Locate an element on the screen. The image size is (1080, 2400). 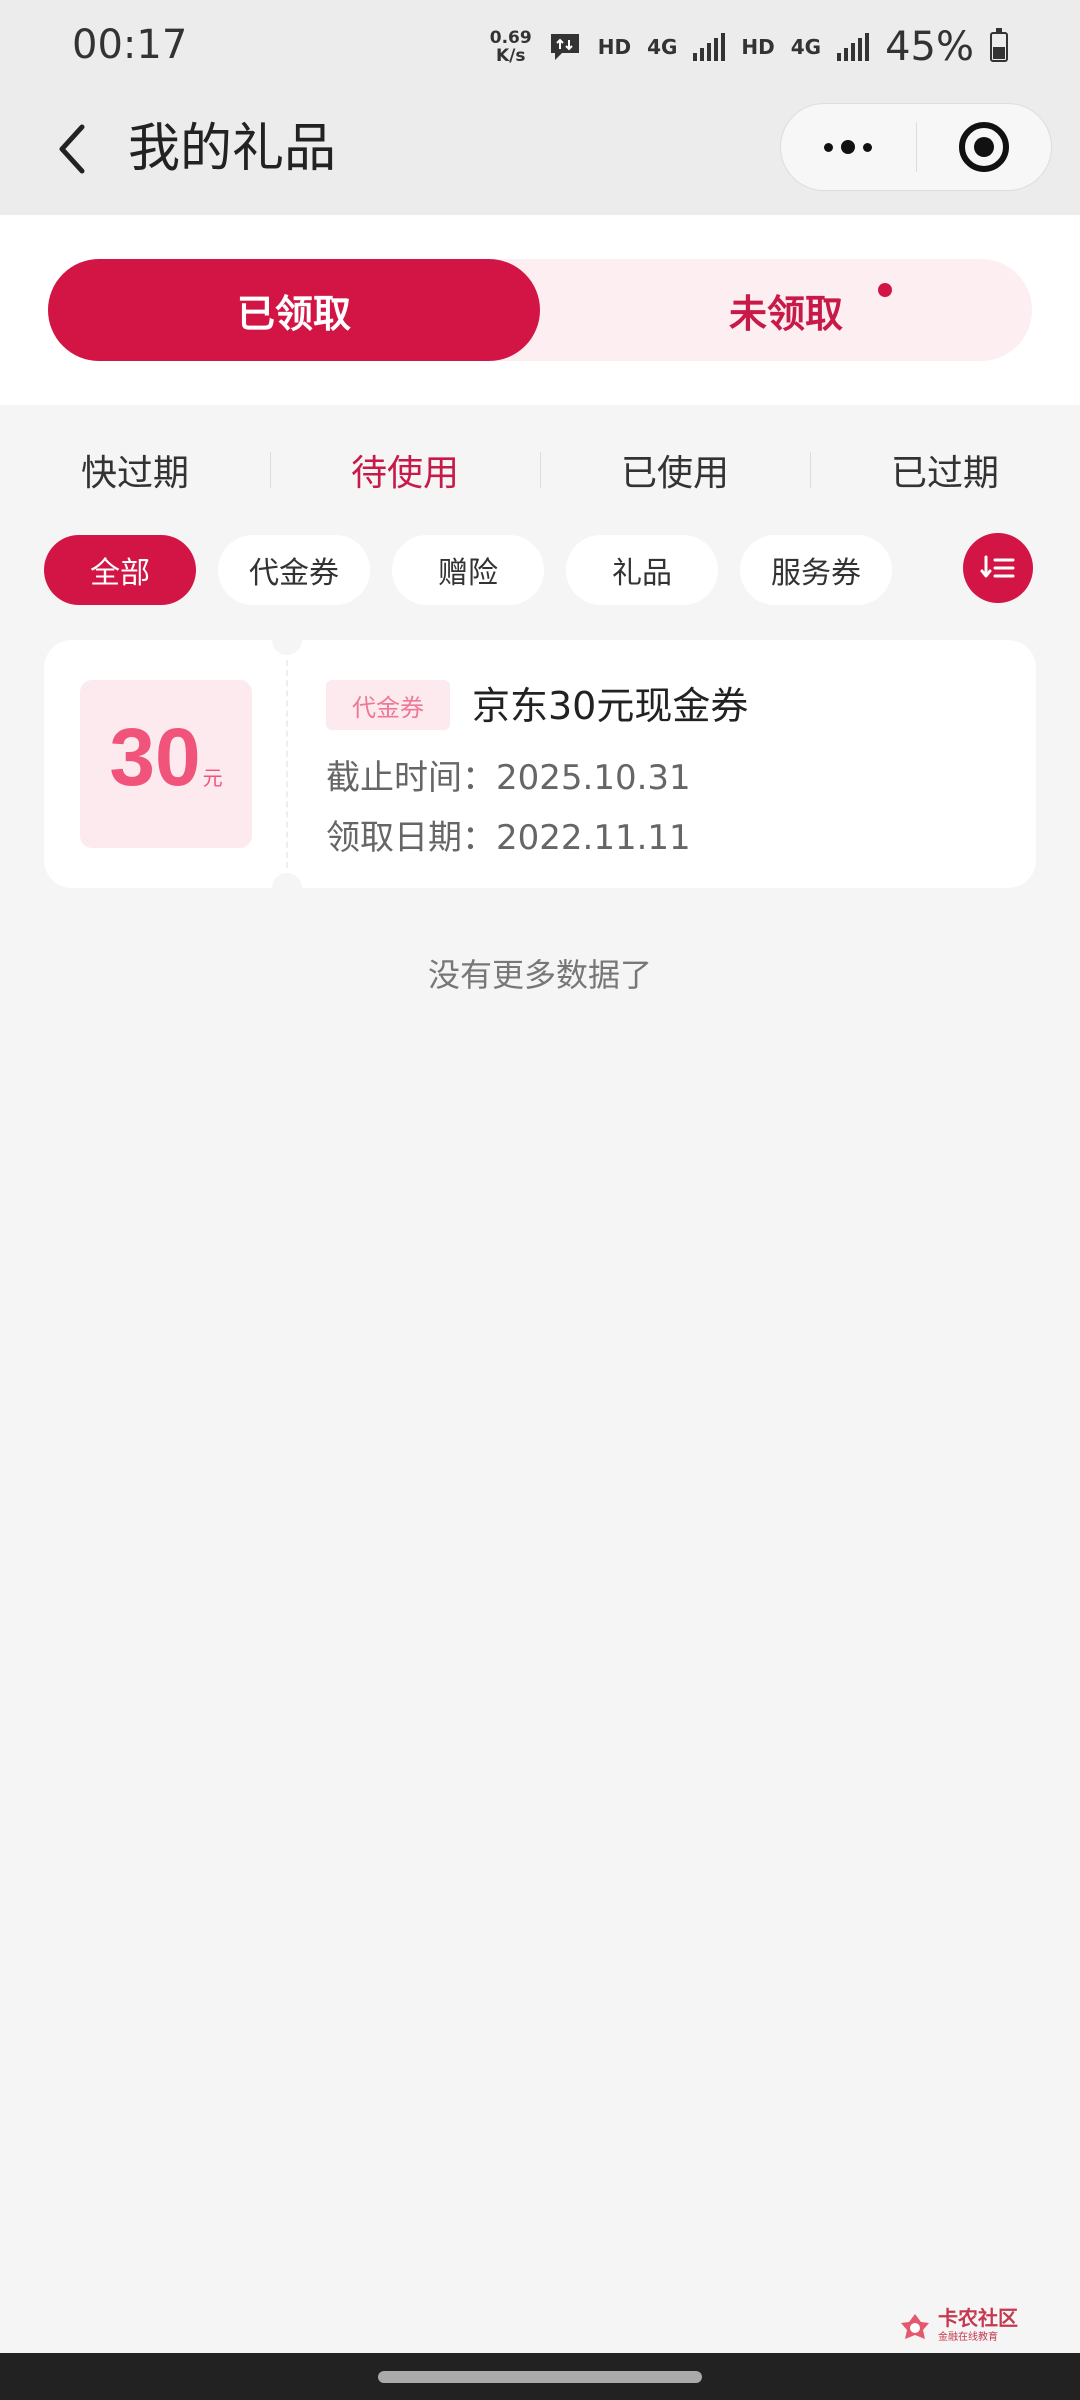
coupon-amount: 30 元 is located at coordinates (166, 764).